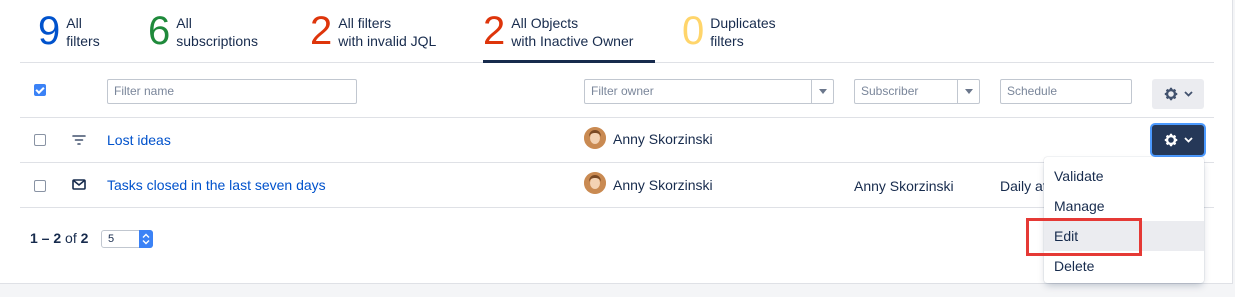 The image size is (1235, 297). Describe the element at coordinates (232, 91) in the screenshot. I see `filter-name-input: Filter name` at that location.